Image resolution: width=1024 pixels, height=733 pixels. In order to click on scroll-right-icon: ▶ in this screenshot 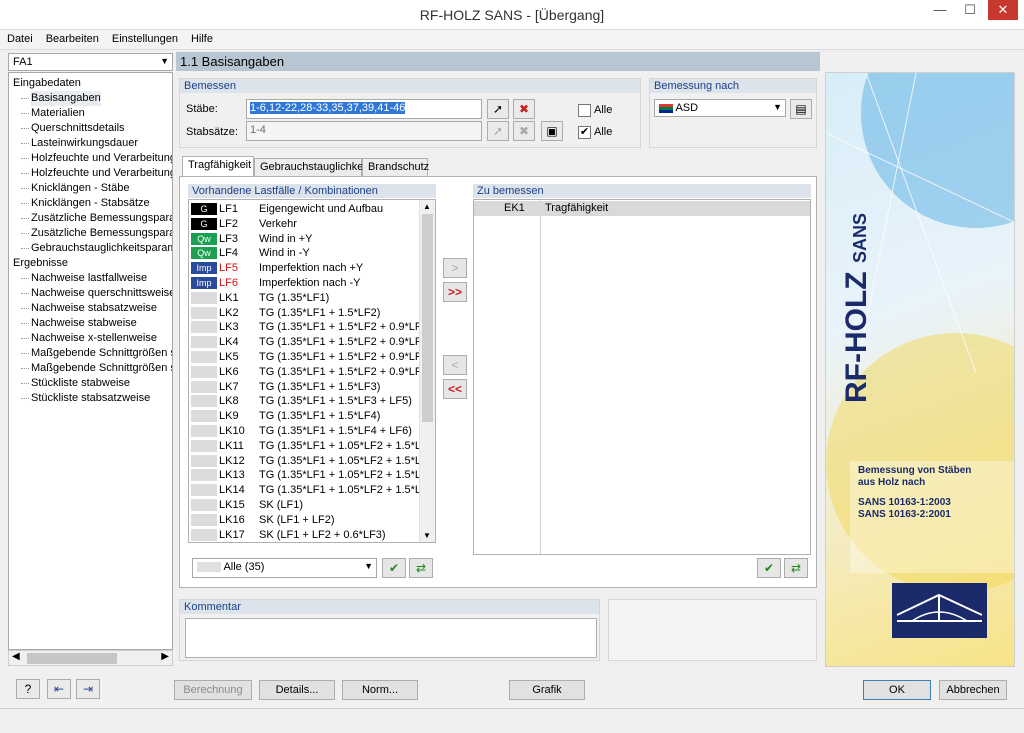, I will do `click(165, 656)`.